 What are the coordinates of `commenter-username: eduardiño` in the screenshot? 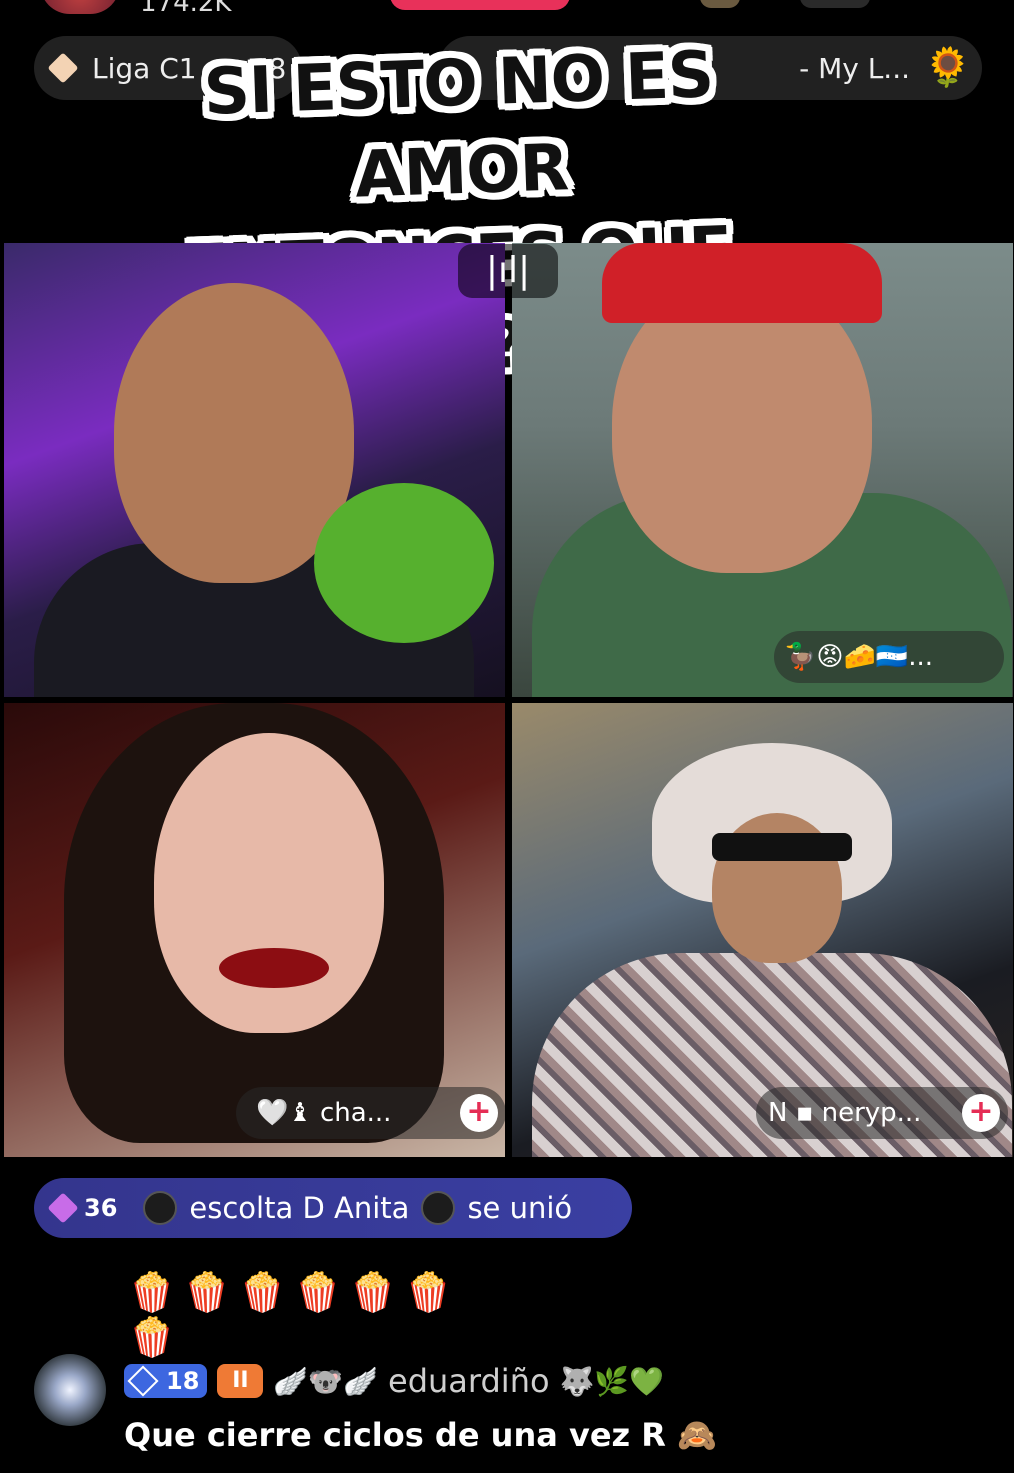 It's located at (469, 1381).